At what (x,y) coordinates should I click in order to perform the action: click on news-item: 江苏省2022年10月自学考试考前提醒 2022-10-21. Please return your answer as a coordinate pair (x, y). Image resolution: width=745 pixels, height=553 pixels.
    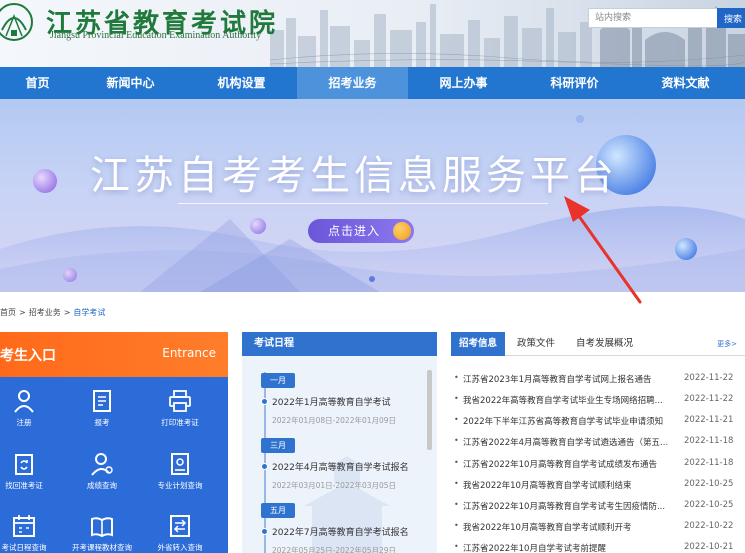
    Looking at the image, I should click on (599, 547).